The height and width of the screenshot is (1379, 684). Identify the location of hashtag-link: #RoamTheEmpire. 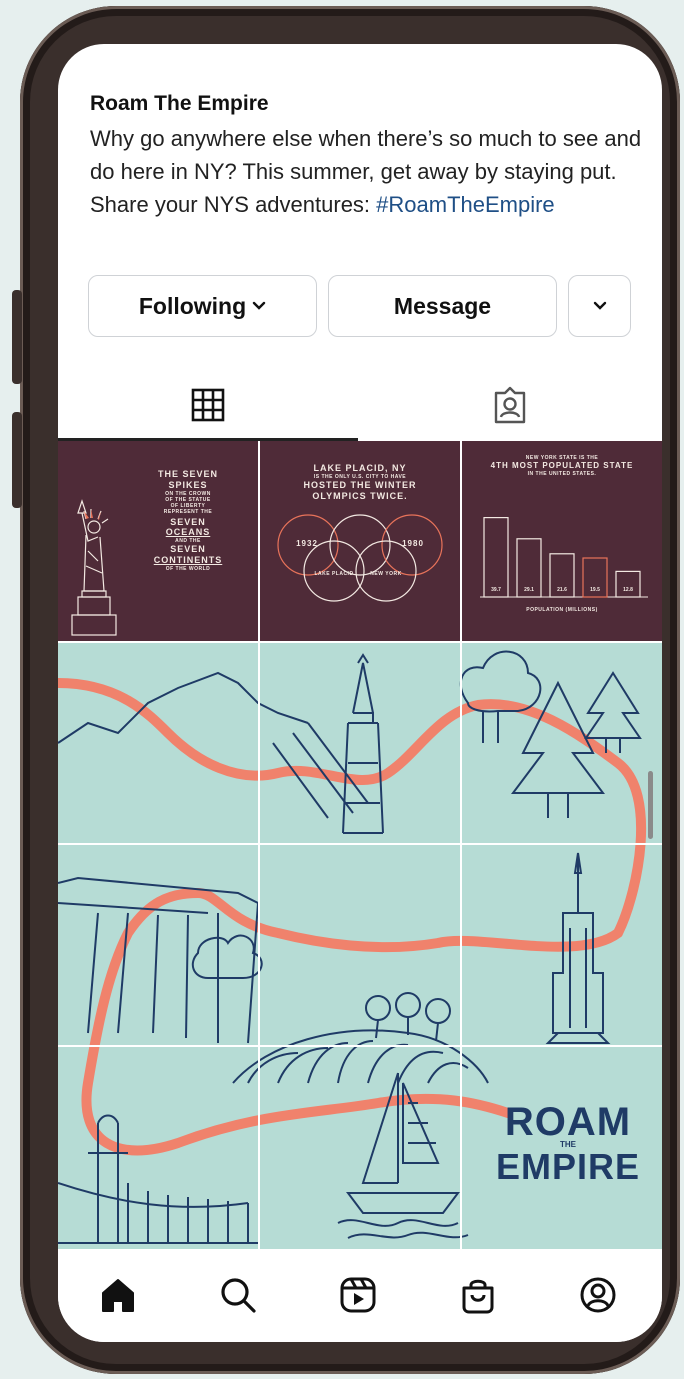
(465, 204).